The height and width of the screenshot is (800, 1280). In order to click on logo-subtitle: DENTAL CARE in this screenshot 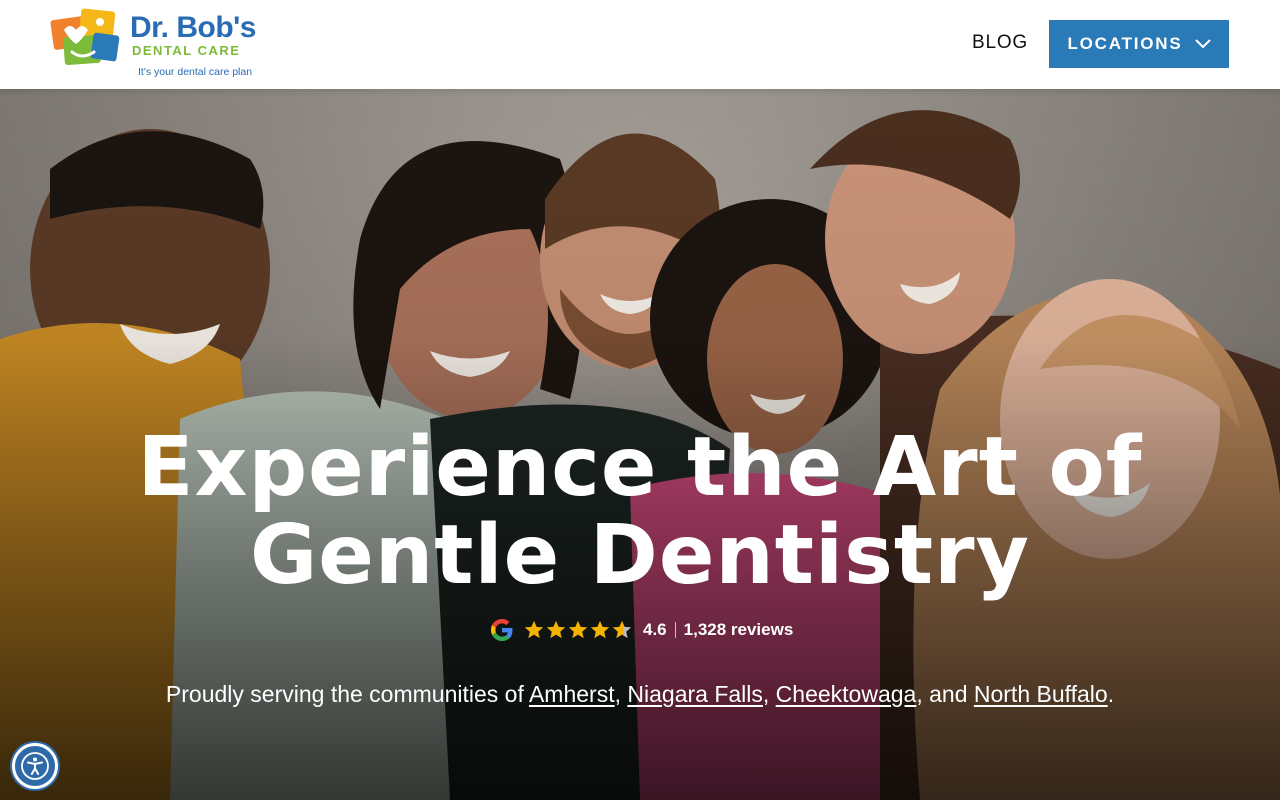, I will do `click(186, 50)`.